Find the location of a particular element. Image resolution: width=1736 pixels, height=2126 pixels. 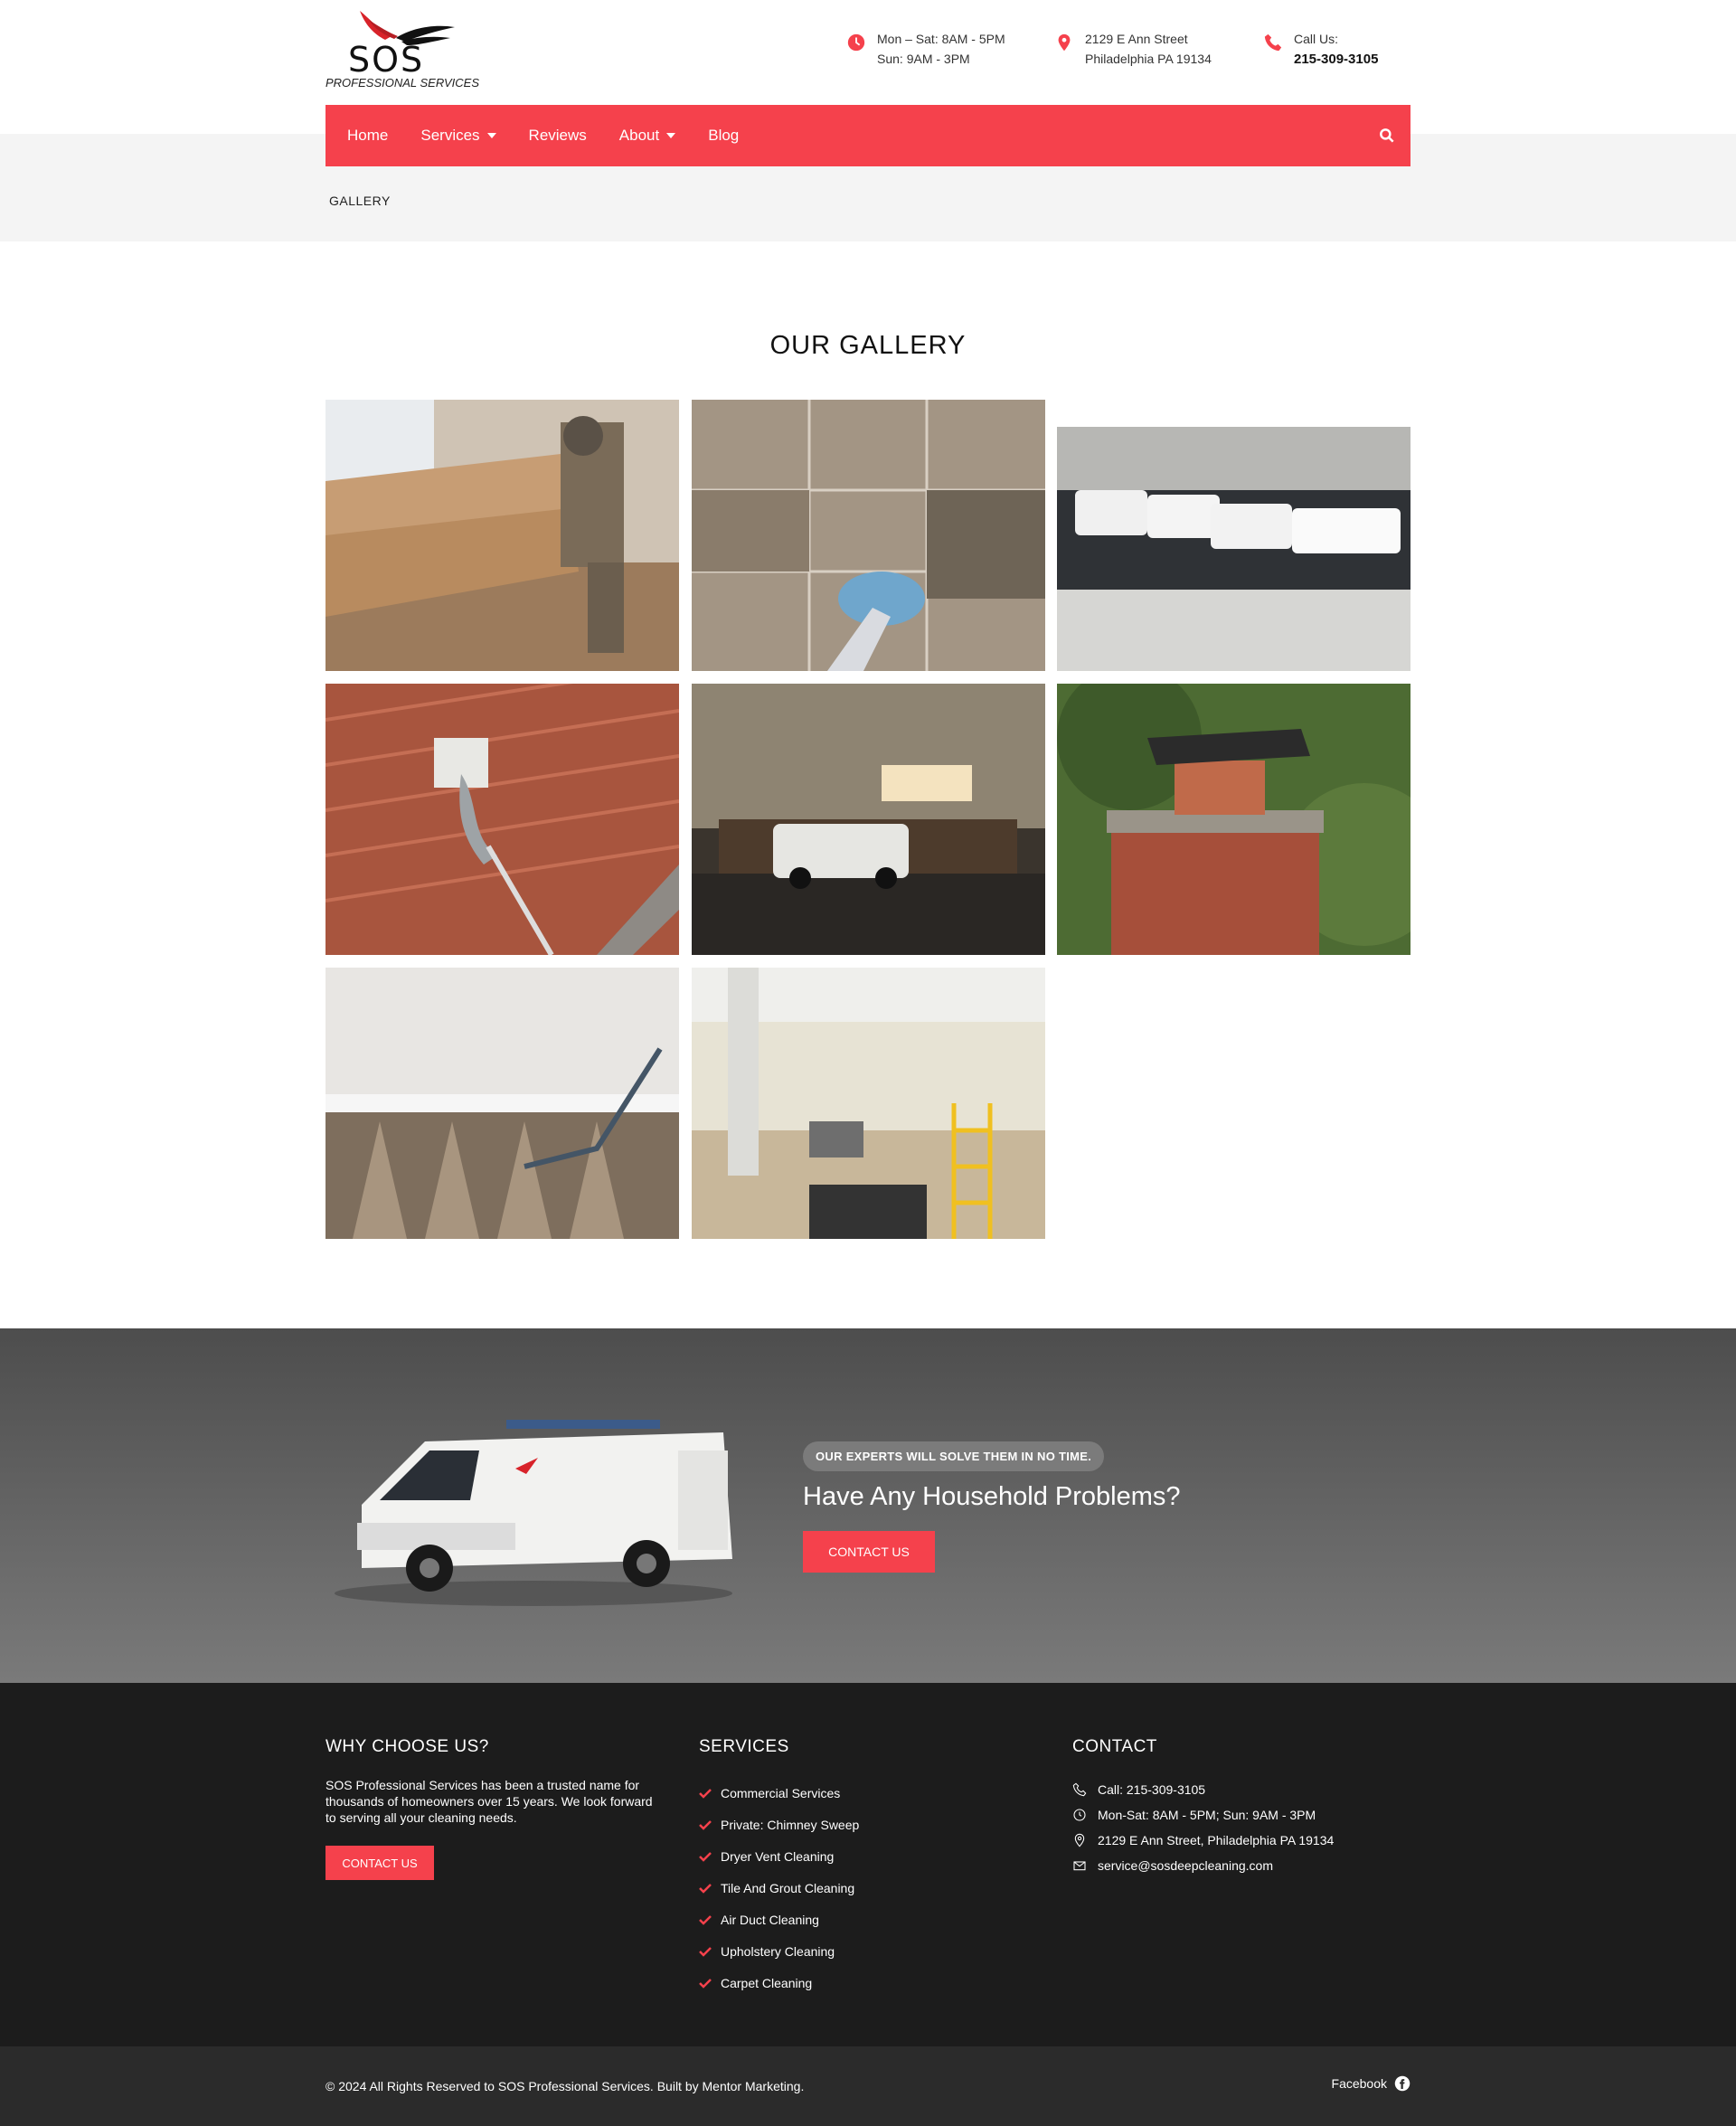

logo: SOS PROFESSIONAL SERVICES is located at coordinates (402, 50).